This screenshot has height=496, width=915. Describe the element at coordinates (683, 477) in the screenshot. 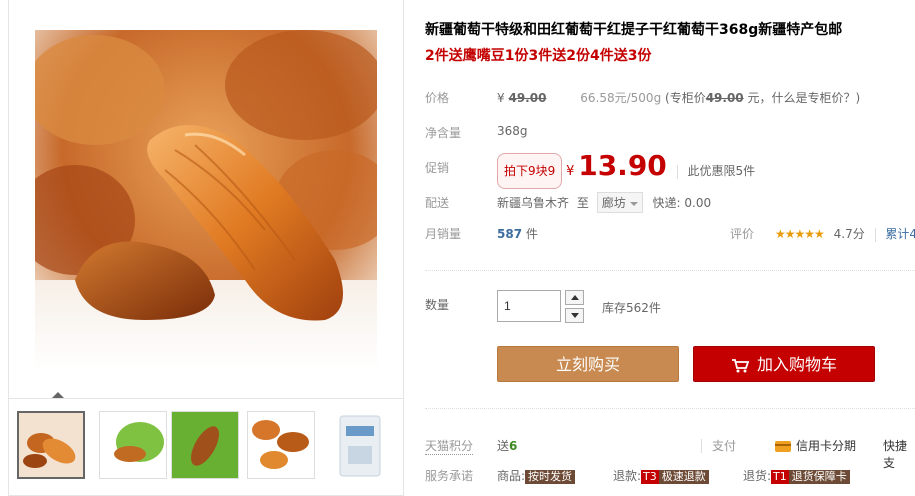

I see `refund-badge: 极速退款` at that location.